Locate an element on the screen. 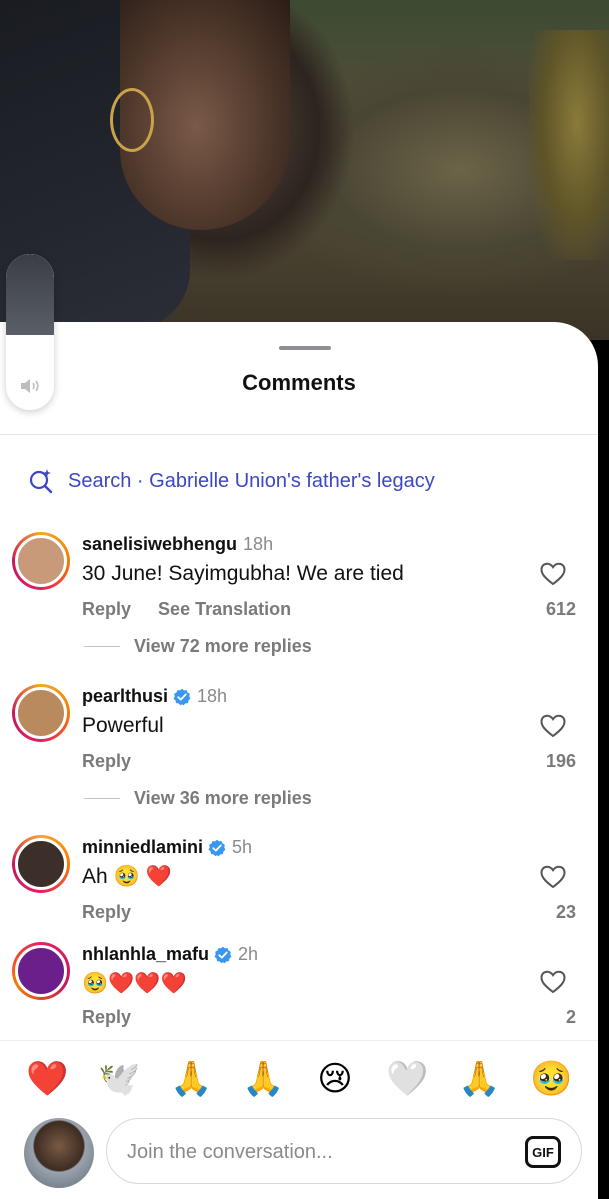  volume-slider-track is located at coordinates (30, 294).